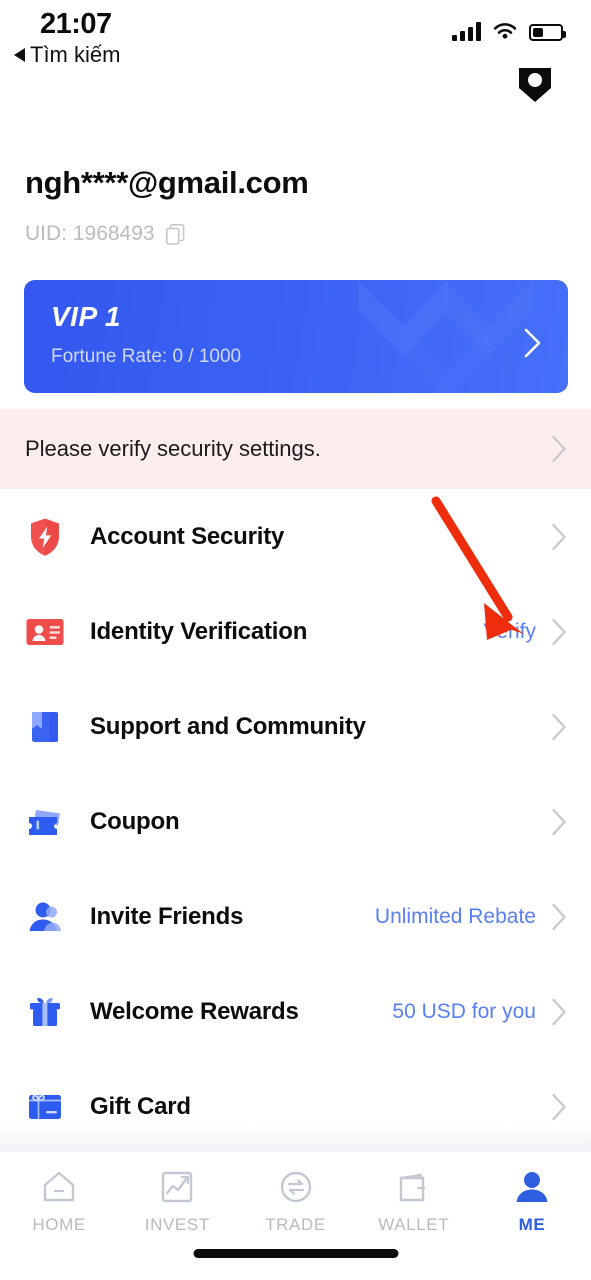  I want to click on ticket-icon, so click(44, 822).